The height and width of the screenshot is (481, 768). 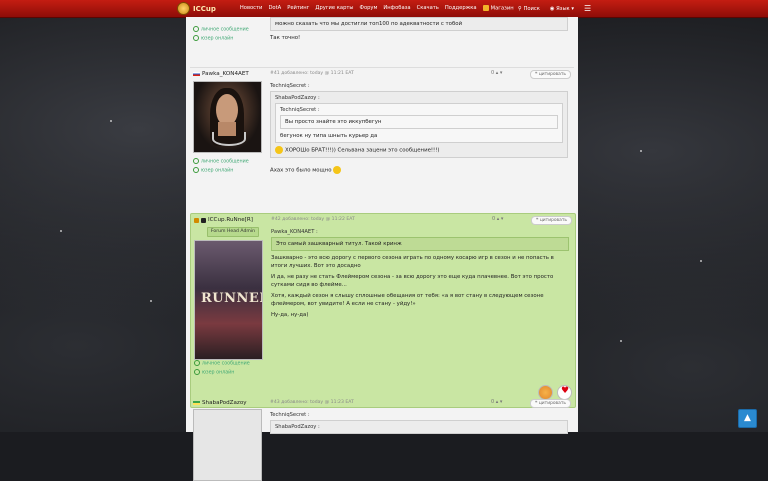 I want to click on rank-icon, so click(x=196, y=220).